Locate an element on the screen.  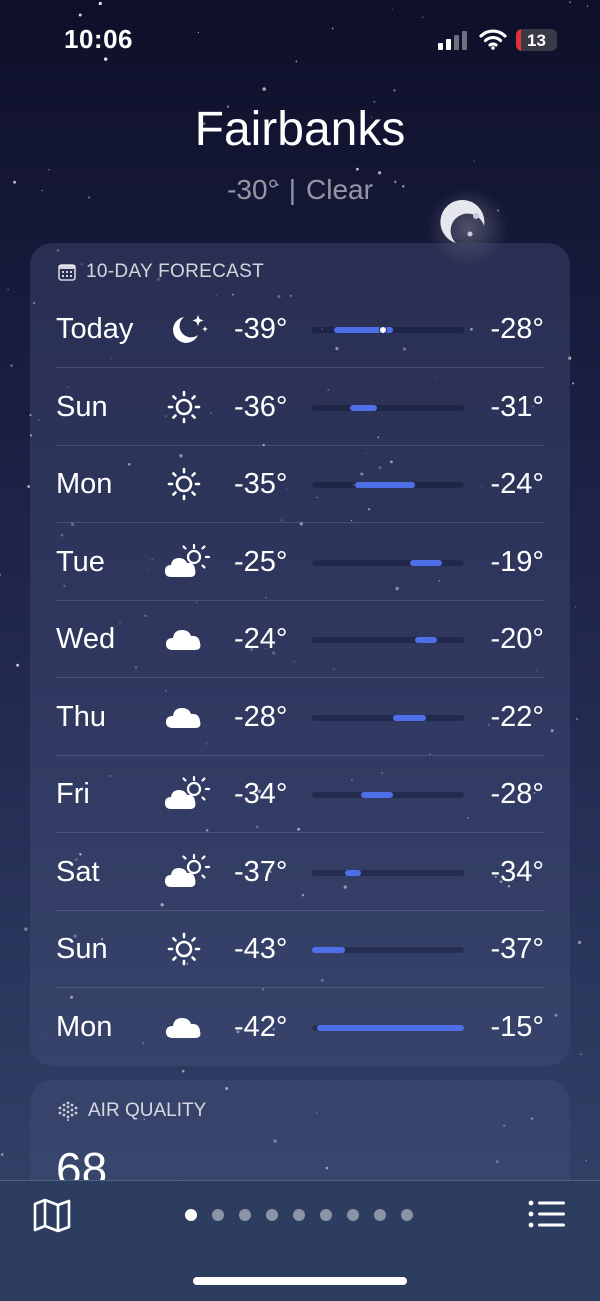
air-quality-title: AIR QUALITY is located at coordinates (147, 1110).